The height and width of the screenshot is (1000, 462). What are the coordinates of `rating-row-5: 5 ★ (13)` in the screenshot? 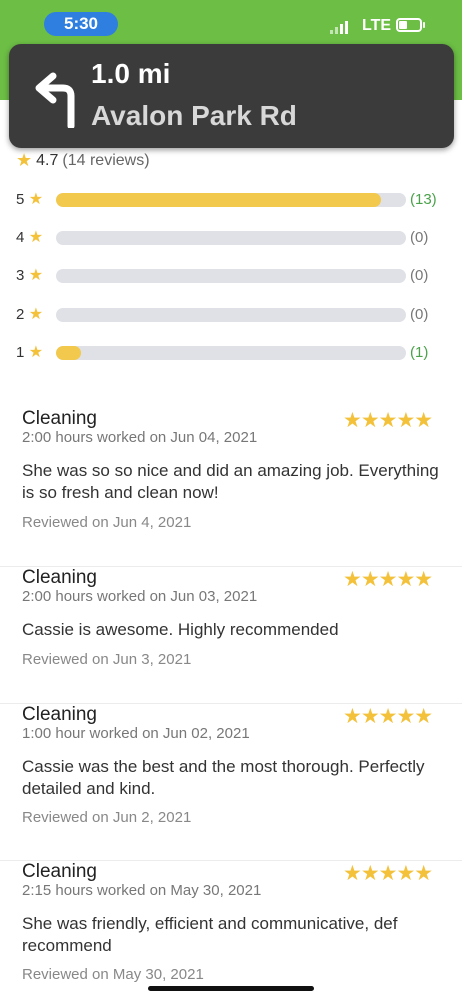 It's located at (231, 200).